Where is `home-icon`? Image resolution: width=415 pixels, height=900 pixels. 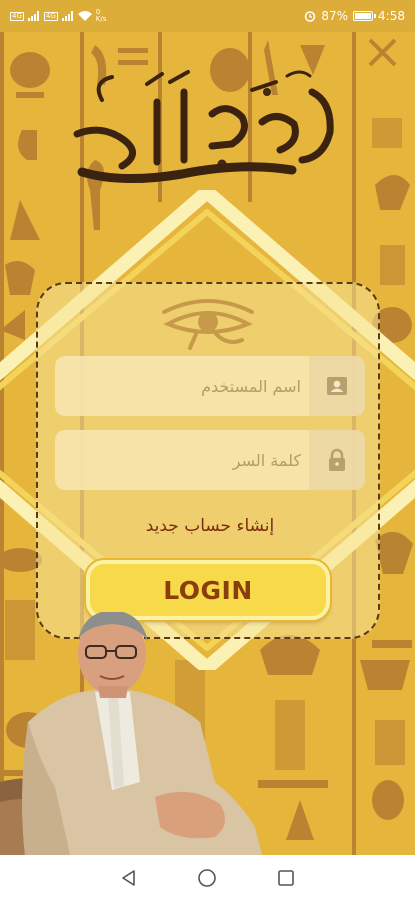
home-icon is located at coordinates (207, 878).